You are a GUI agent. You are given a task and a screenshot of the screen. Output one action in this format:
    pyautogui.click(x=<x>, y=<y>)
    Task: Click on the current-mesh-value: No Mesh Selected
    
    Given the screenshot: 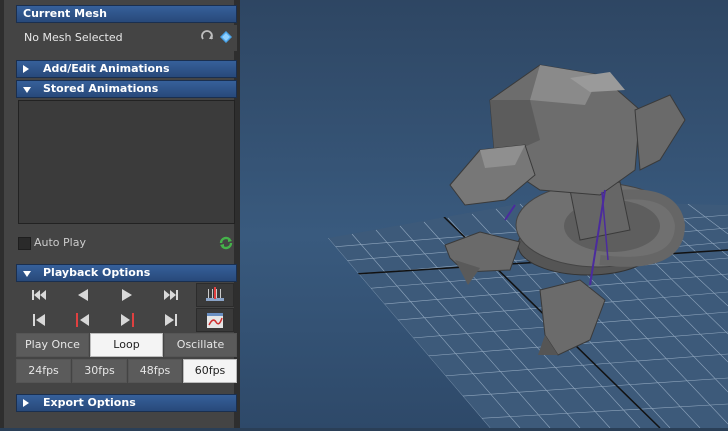 What is the action you would take?
    pyautogui.click(x=73, y=37)
    